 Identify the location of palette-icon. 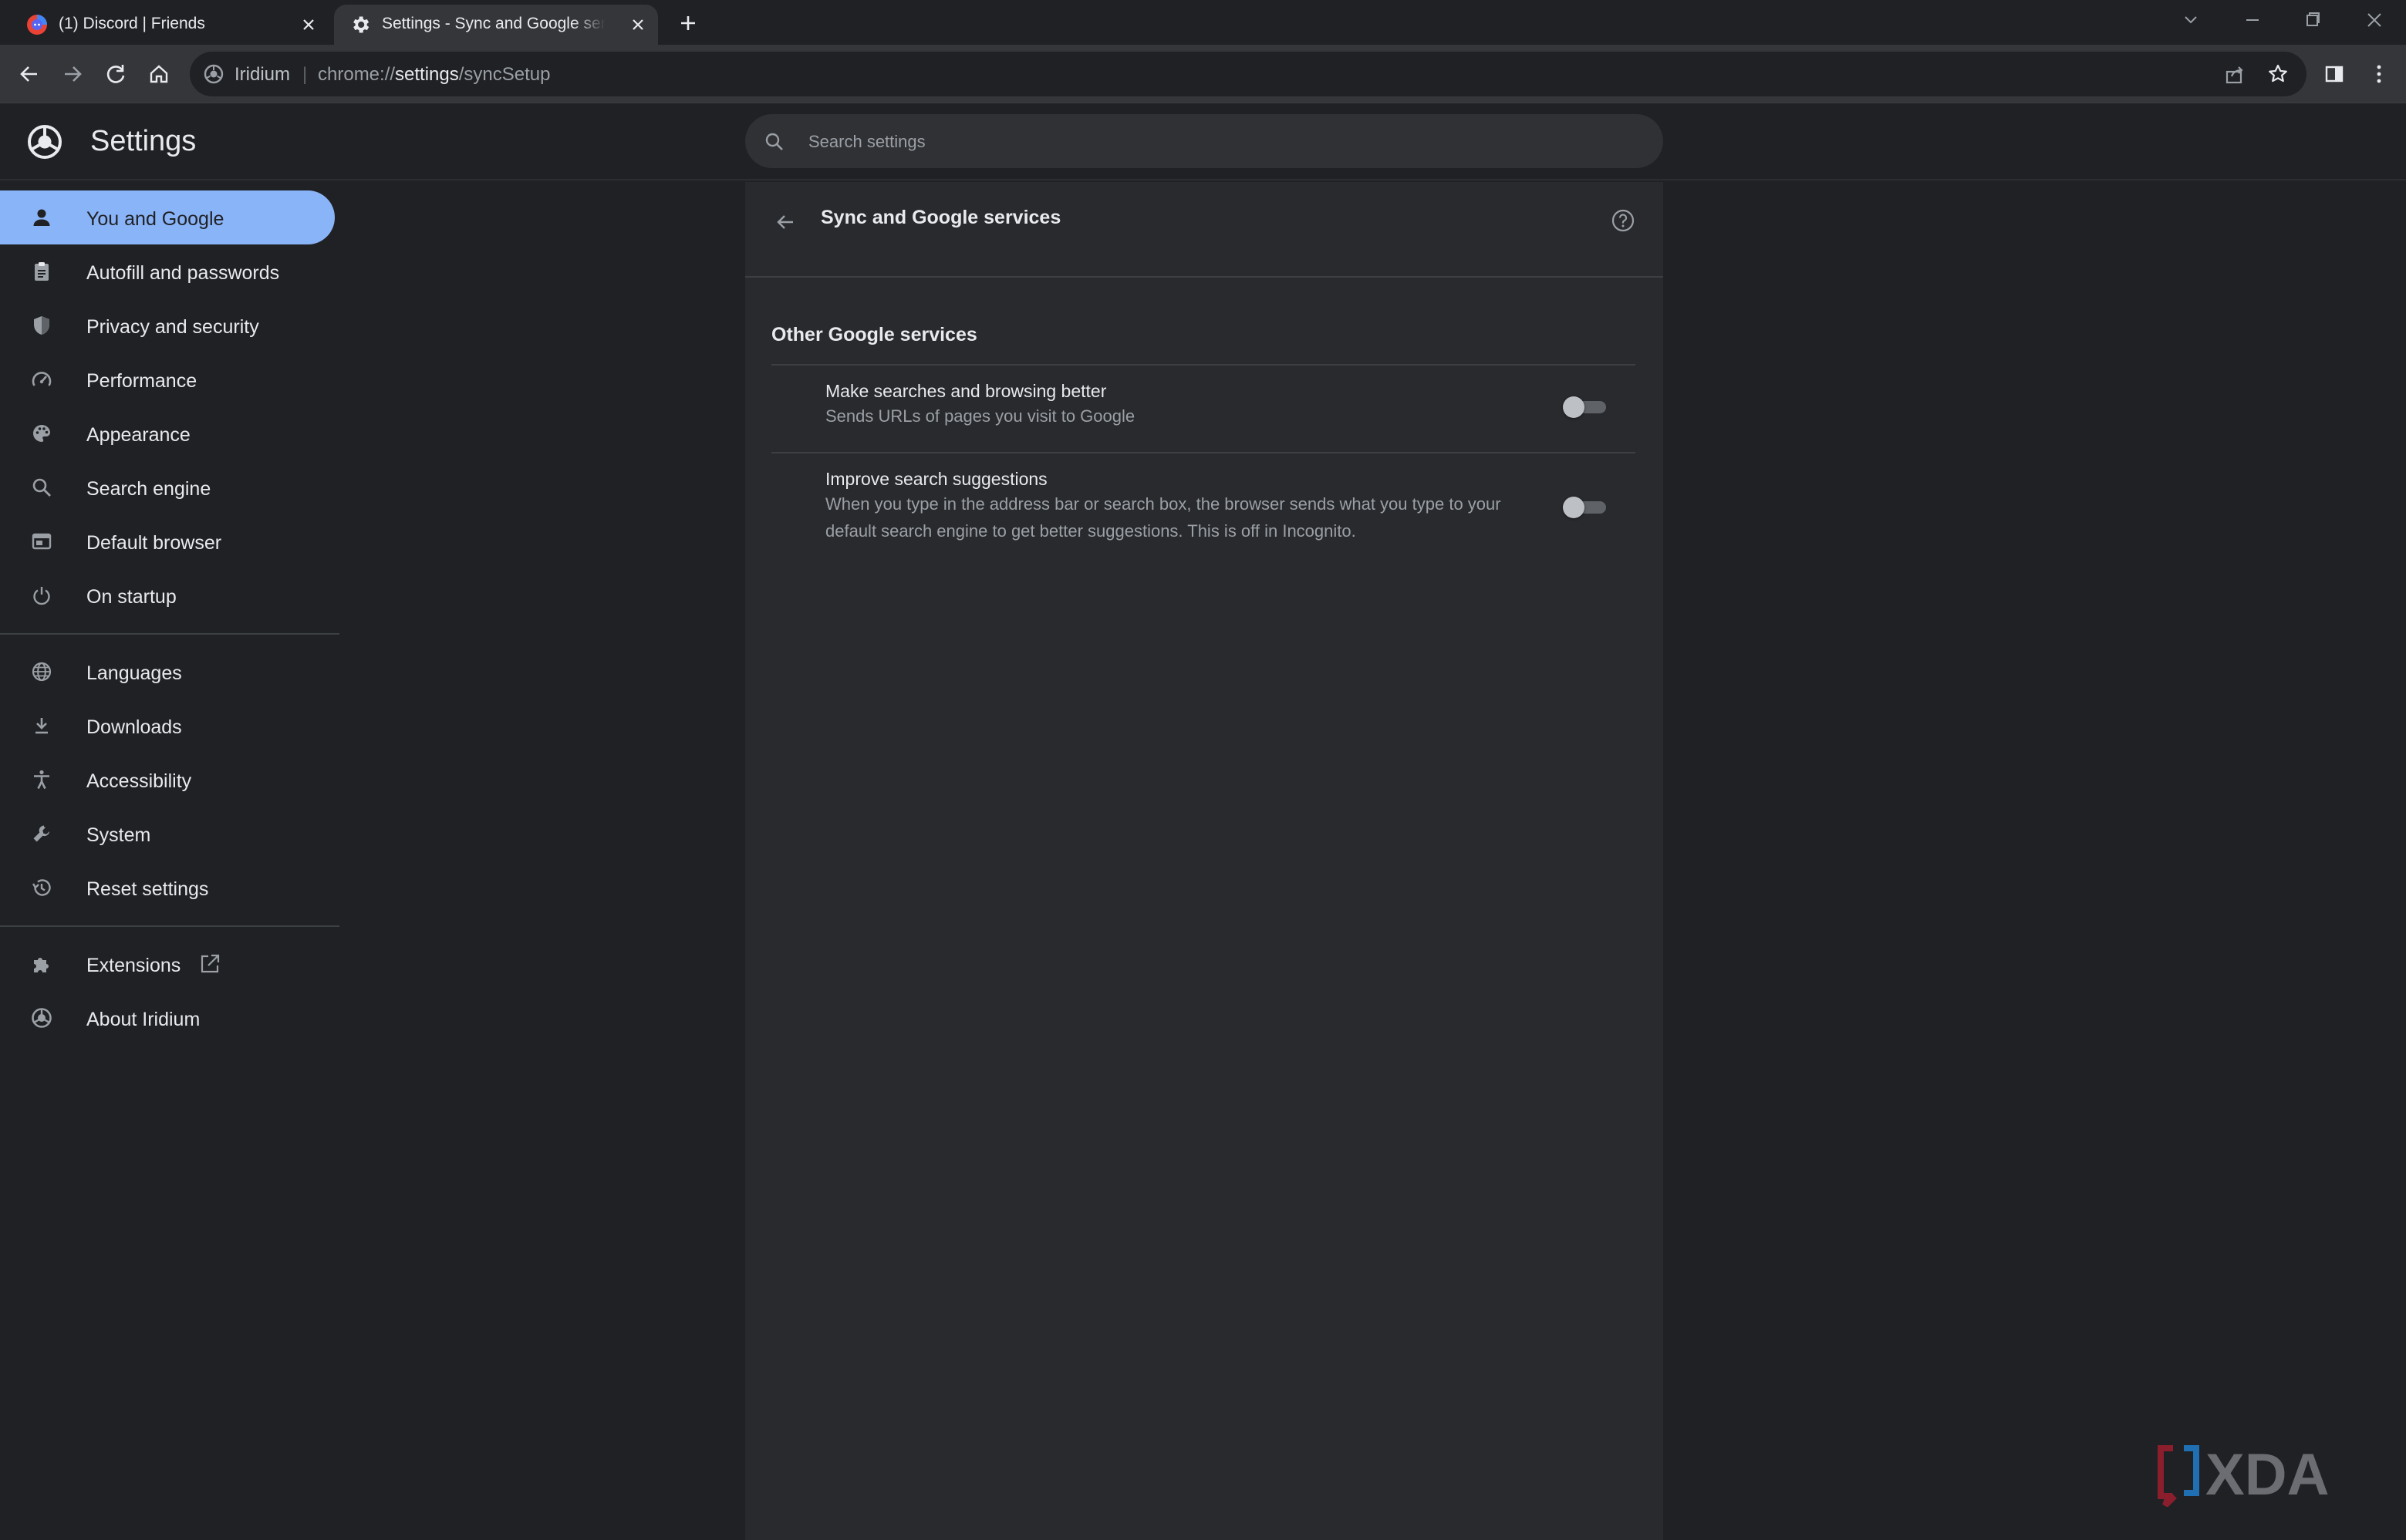
(41, 433).